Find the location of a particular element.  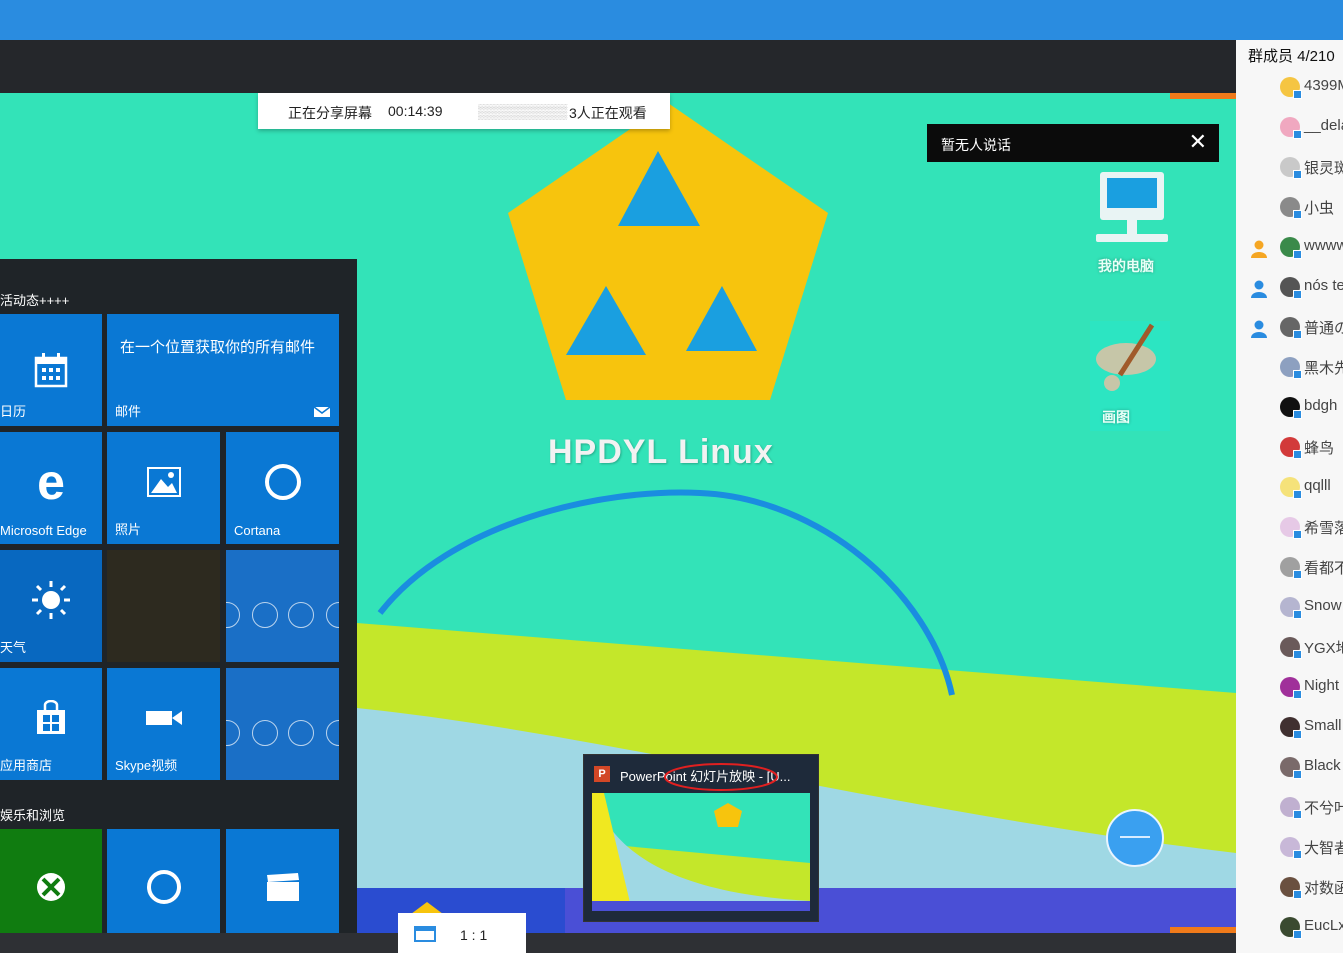

member-row: 看都不 is located at coordinates (1289, 568).